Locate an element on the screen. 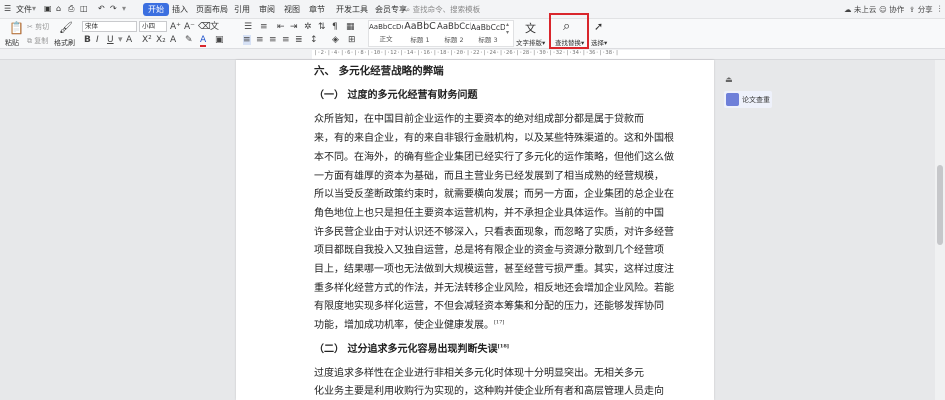 This screenshot has width=945, height=400. search-icon: ⌕ is located at coordinates (408, 9).